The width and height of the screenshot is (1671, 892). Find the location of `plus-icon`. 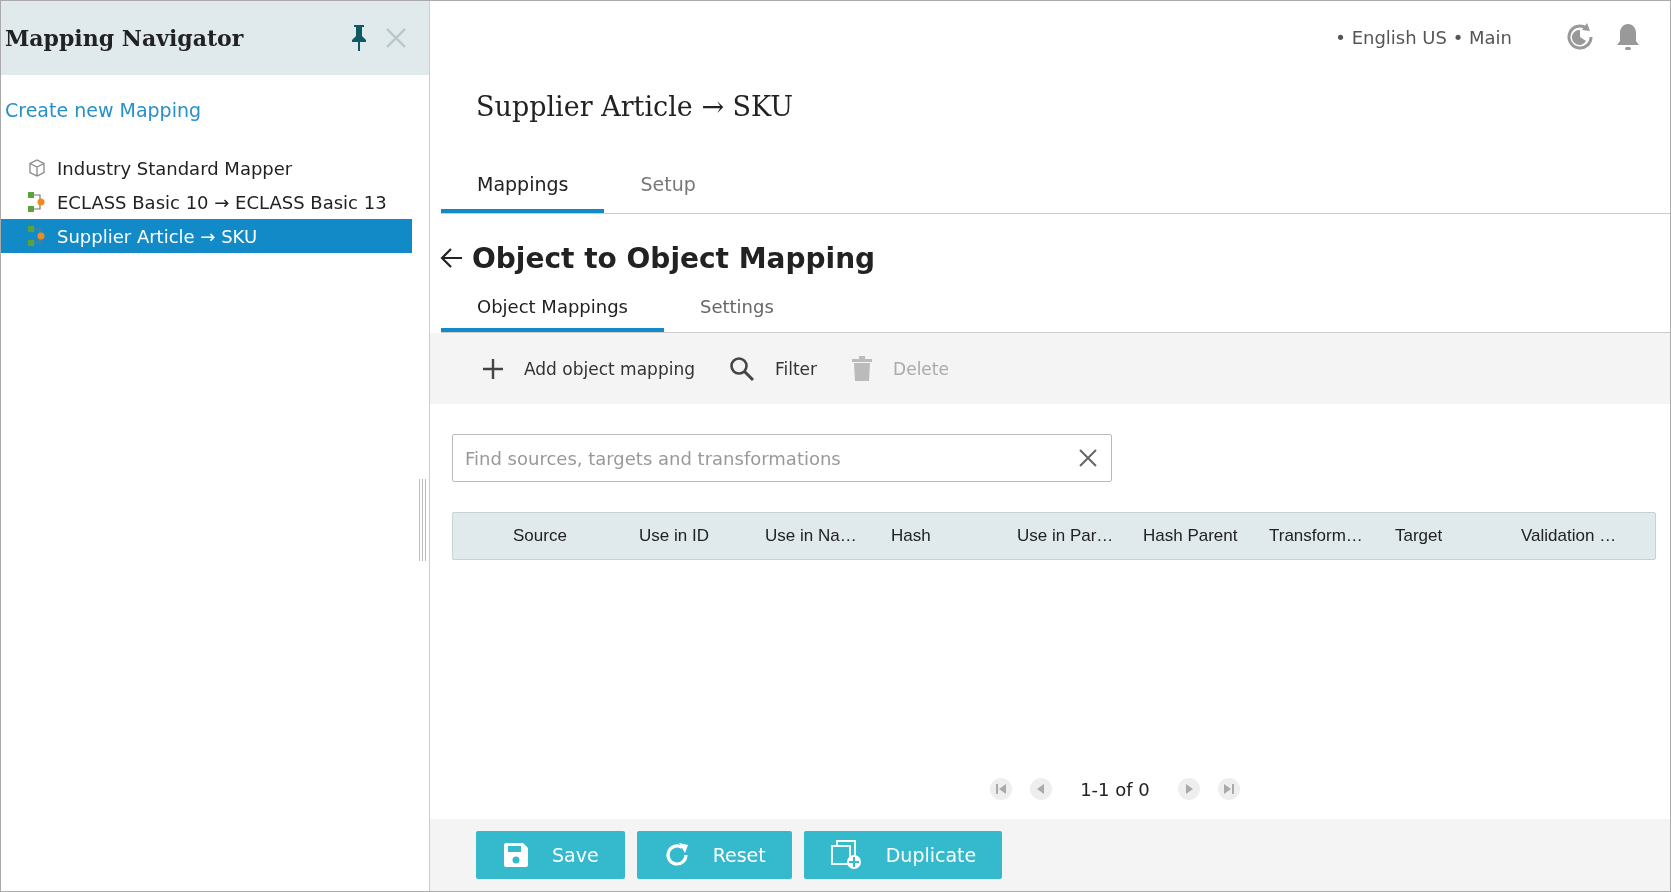

plus-icon is located at coordinates (493, 368).